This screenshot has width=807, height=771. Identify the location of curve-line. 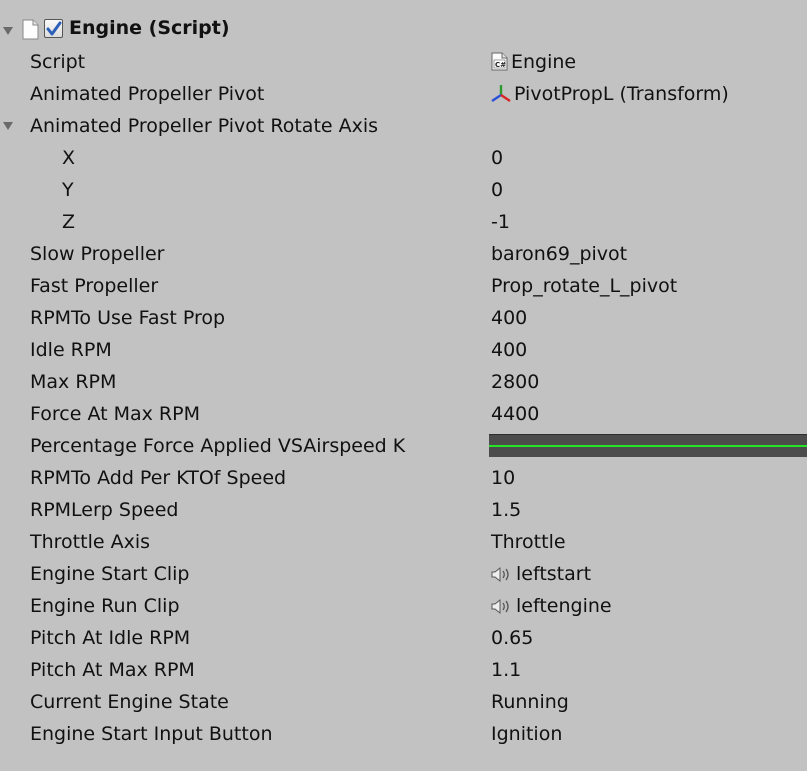
(648, 446).